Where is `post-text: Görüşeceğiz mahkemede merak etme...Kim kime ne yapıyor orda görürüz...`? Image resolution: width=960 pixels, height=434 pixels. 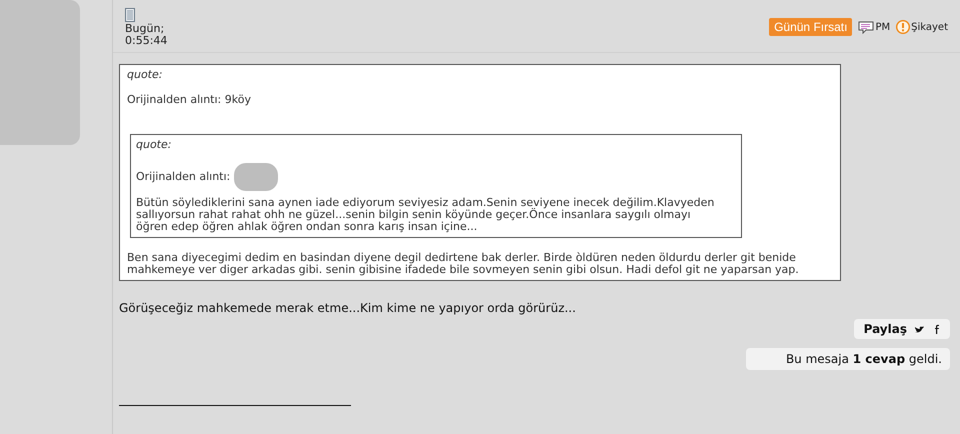 post-text: Görüşeceğiz mahkemede merak etme...Kim kime ne yapıyor orda görürüz... is located at coordinates (348, 308).